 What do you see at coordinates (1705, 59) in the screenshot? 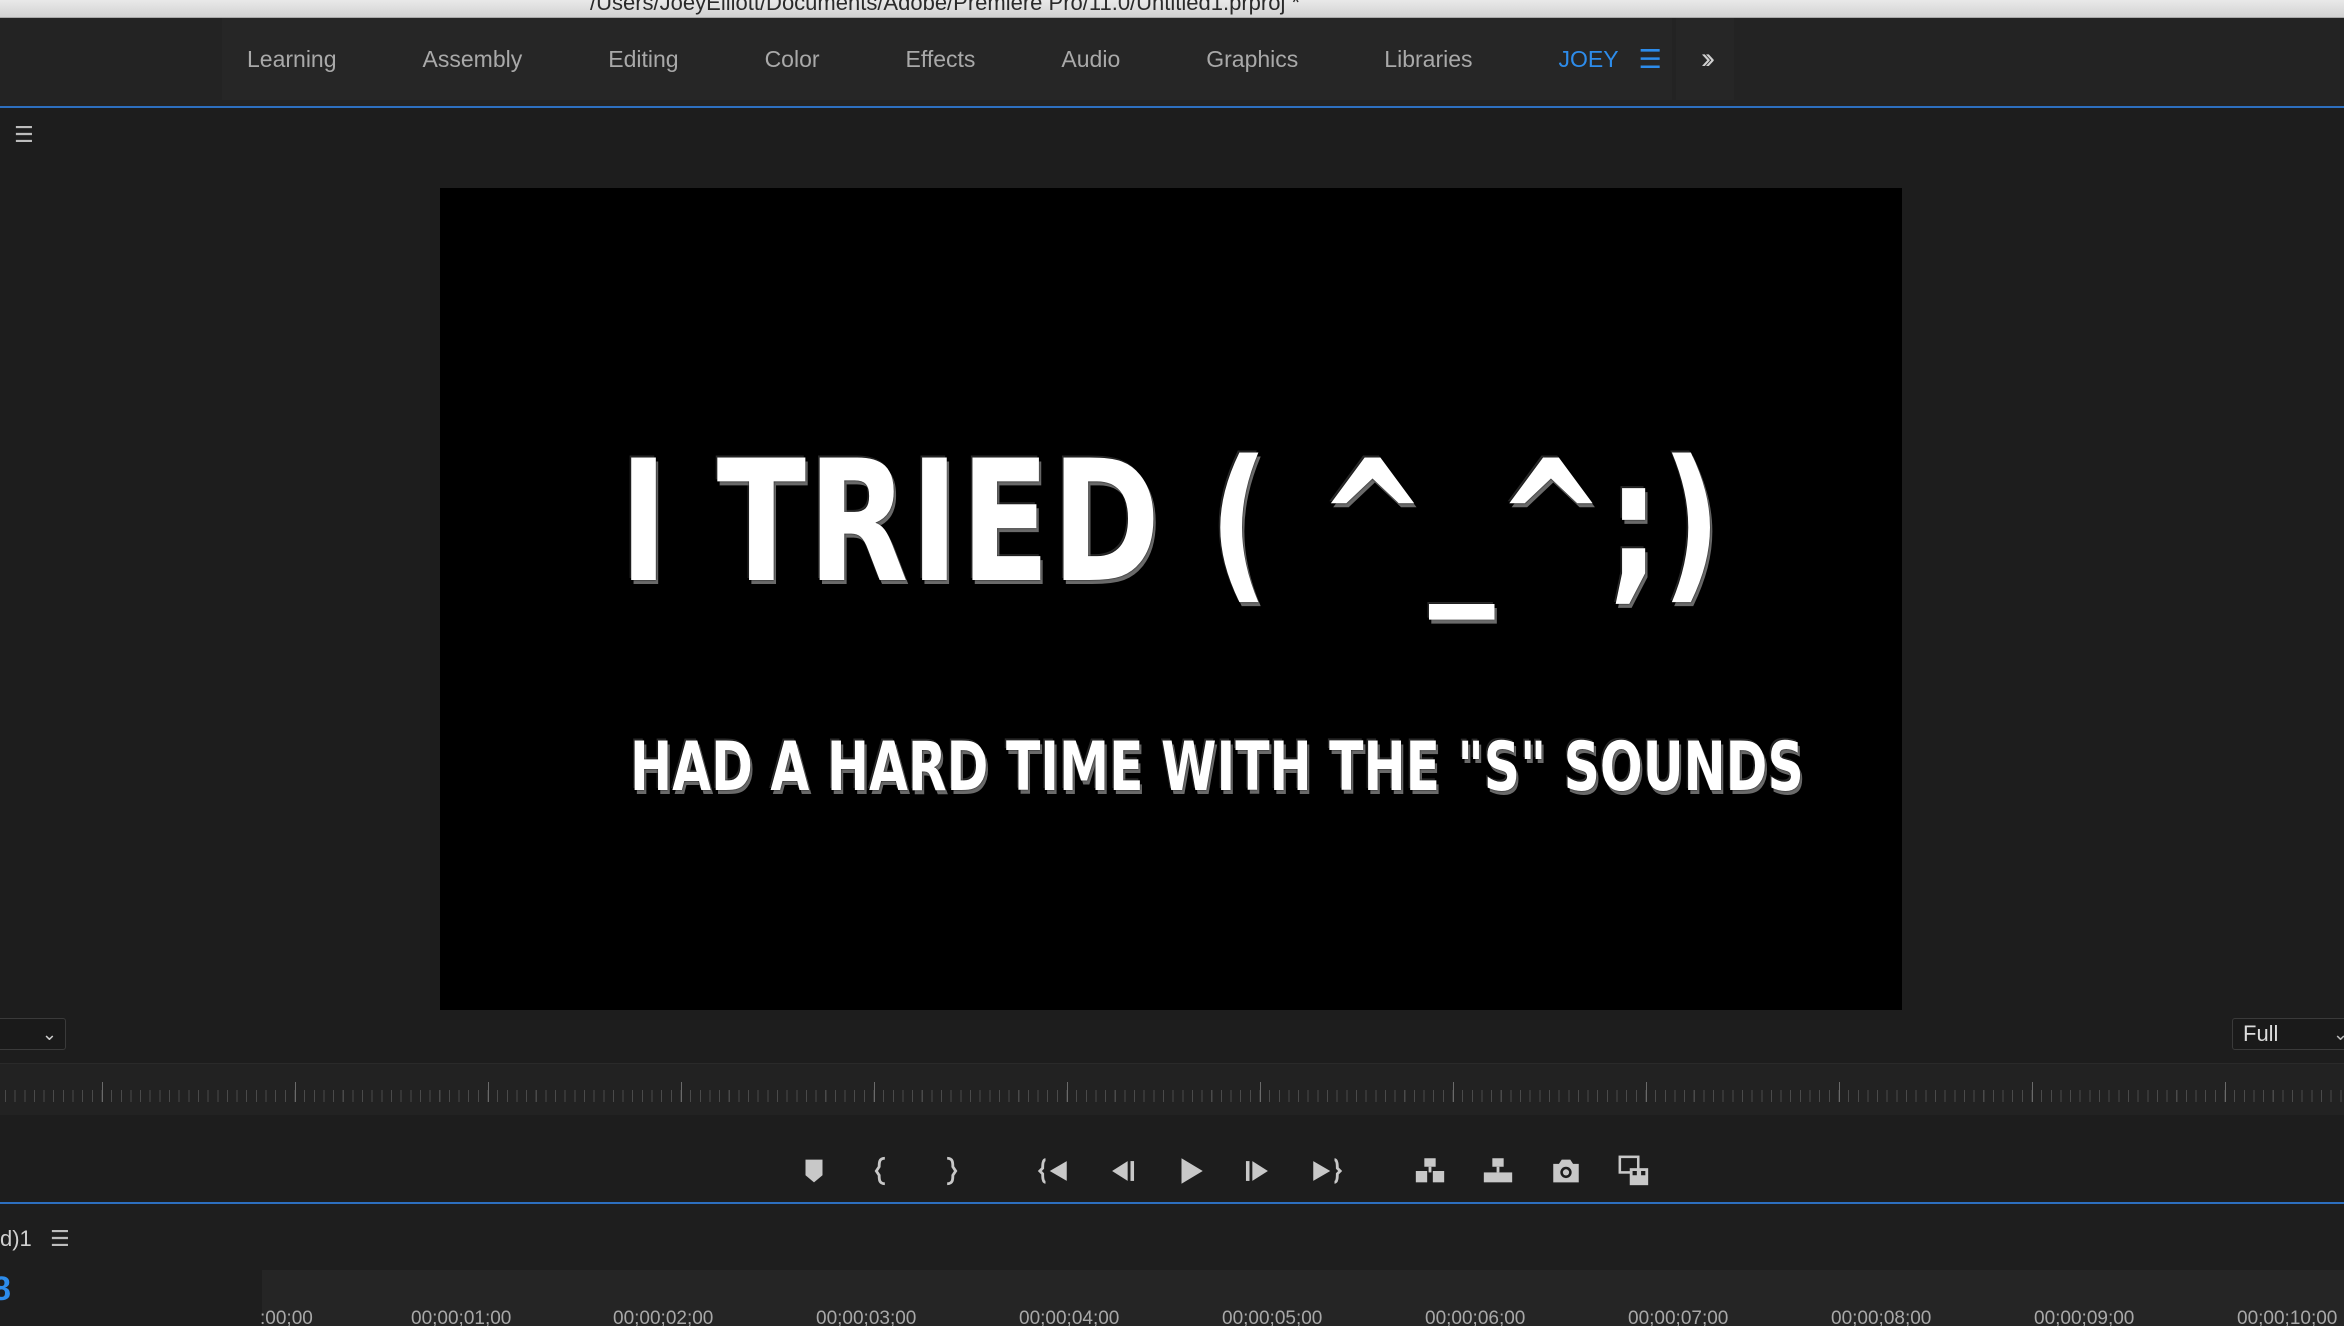
I see `double-chevron-right-icon: ››` at bounding box center [1705, 59].